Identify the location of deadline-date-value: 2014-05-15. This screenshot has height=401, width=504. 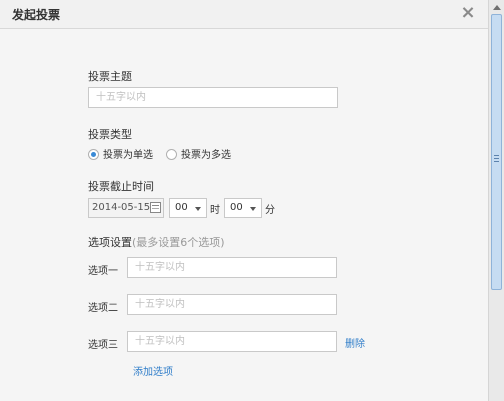
(121, 207).